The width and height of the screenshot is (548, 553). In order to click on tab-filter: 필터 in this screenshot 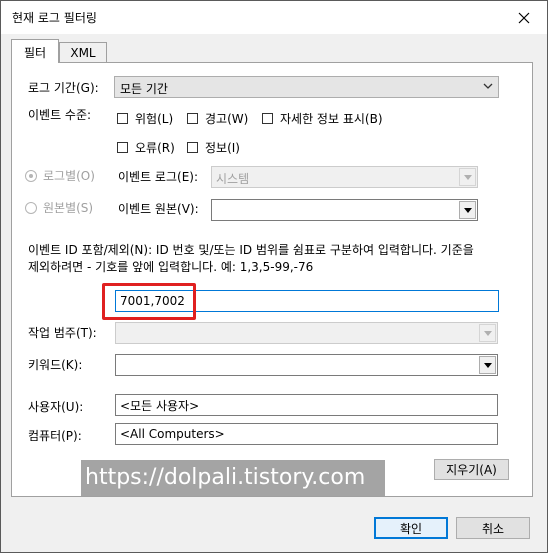, I will do `click(35, 51)`.